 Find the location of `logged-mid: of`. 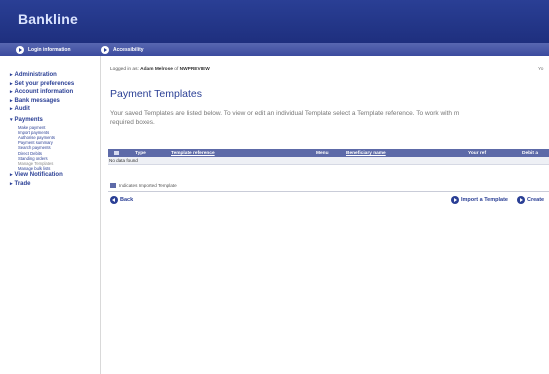

logged-mid: of is located at coordinates (176, 69).